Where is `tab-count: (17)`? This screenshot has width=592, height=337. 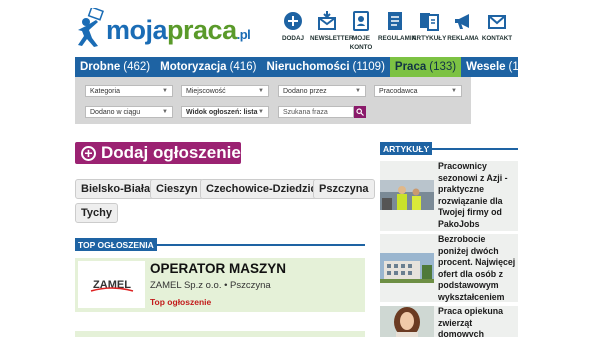
tab-count: (17) is located at coordinates (518, 67).